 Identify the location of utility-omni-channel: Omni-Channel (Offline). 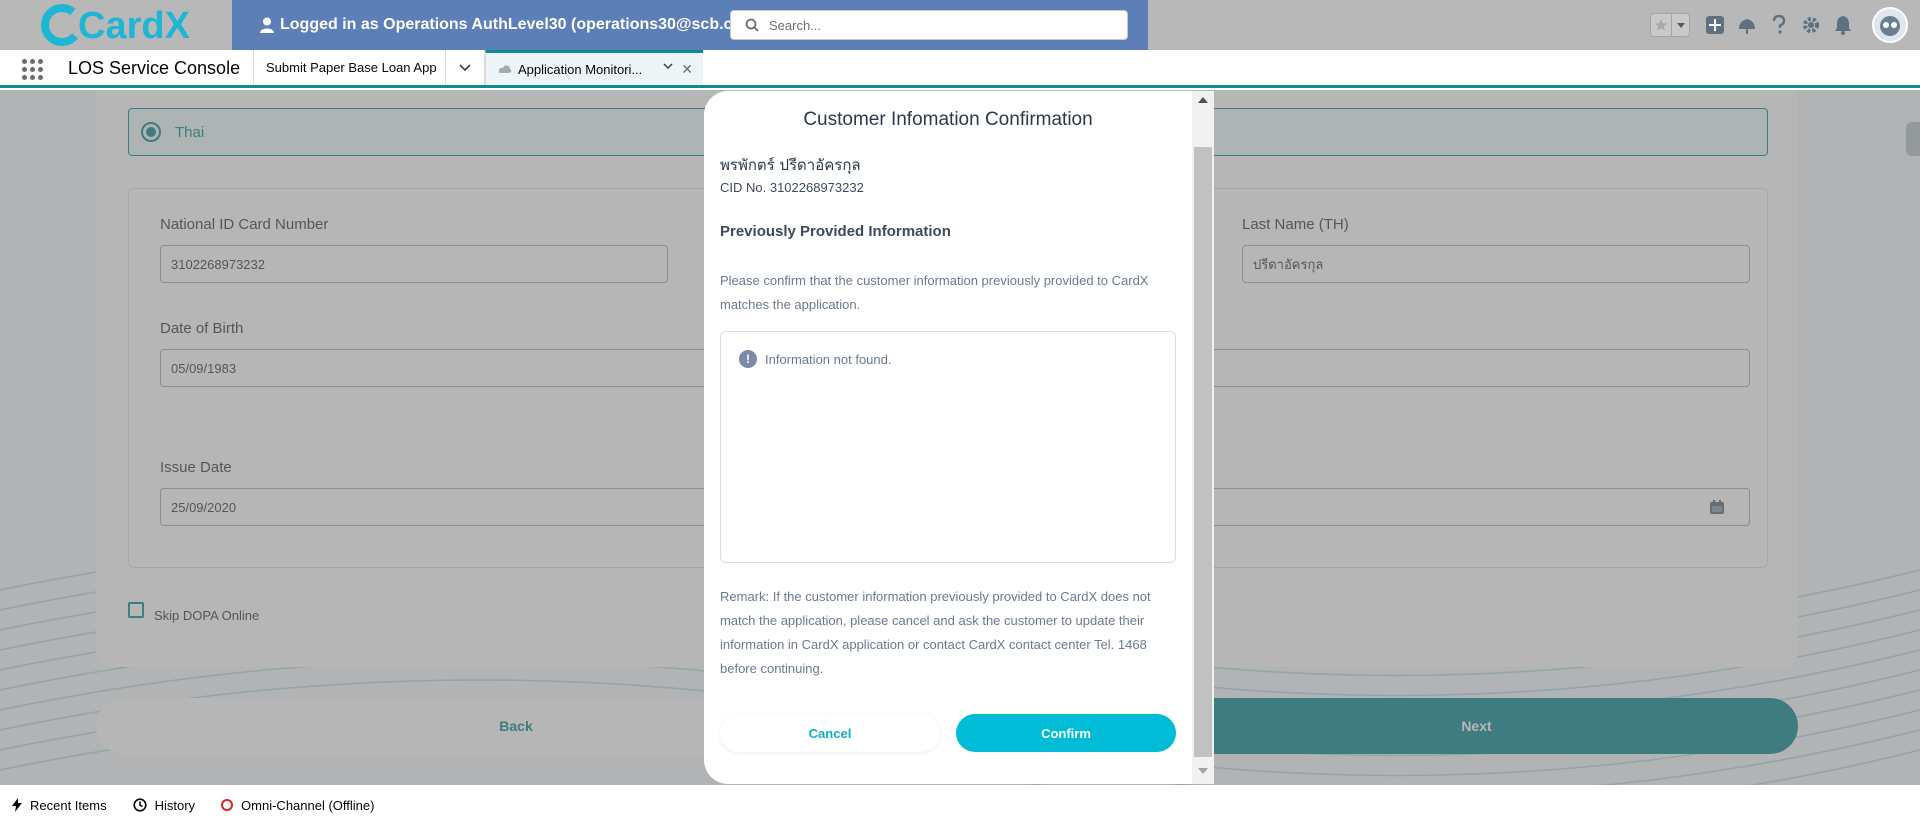
(297, 805).